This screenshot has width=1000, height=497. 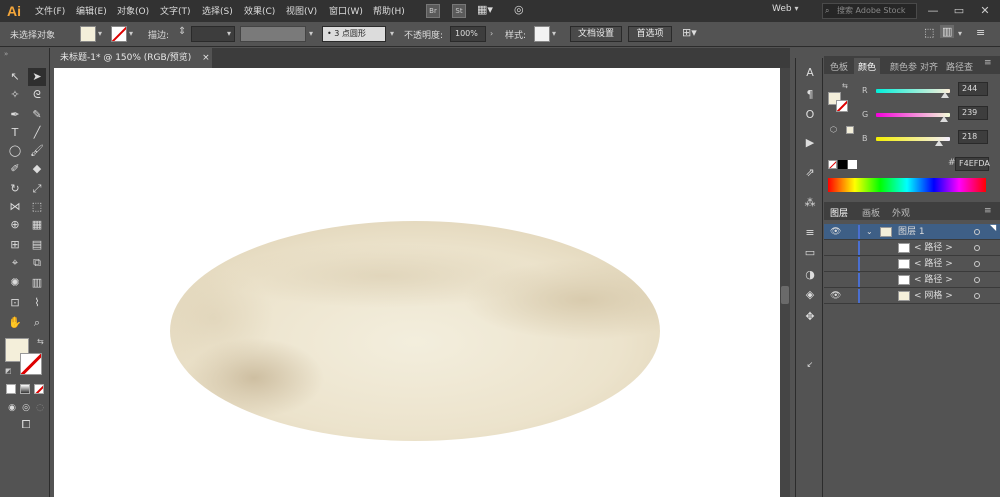 I want to click on menu-help: 帮助(H), so click(x=389, y=10).